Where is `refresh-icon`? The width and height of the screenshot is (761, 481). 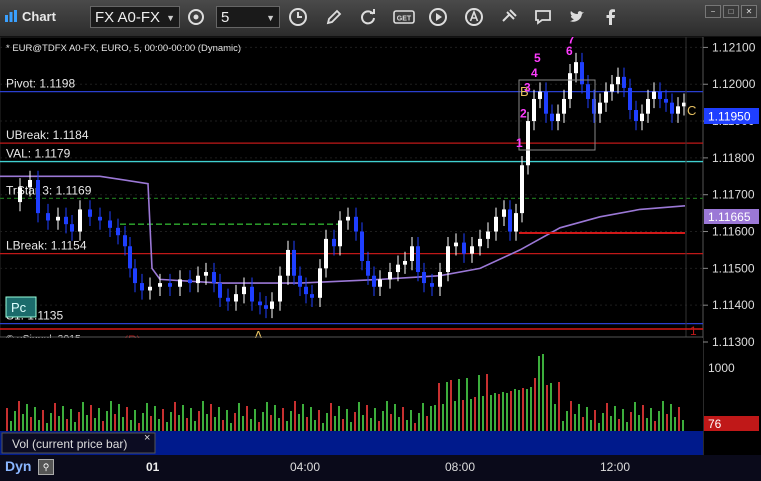 refresh-icon is located at coordinates (368, 17).